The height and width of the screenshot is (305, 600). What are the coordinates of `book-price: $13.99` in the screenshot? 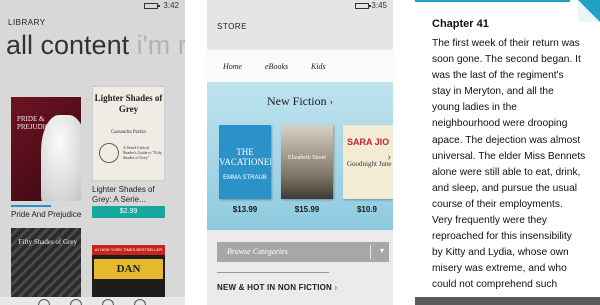 It's located at (245, 209).